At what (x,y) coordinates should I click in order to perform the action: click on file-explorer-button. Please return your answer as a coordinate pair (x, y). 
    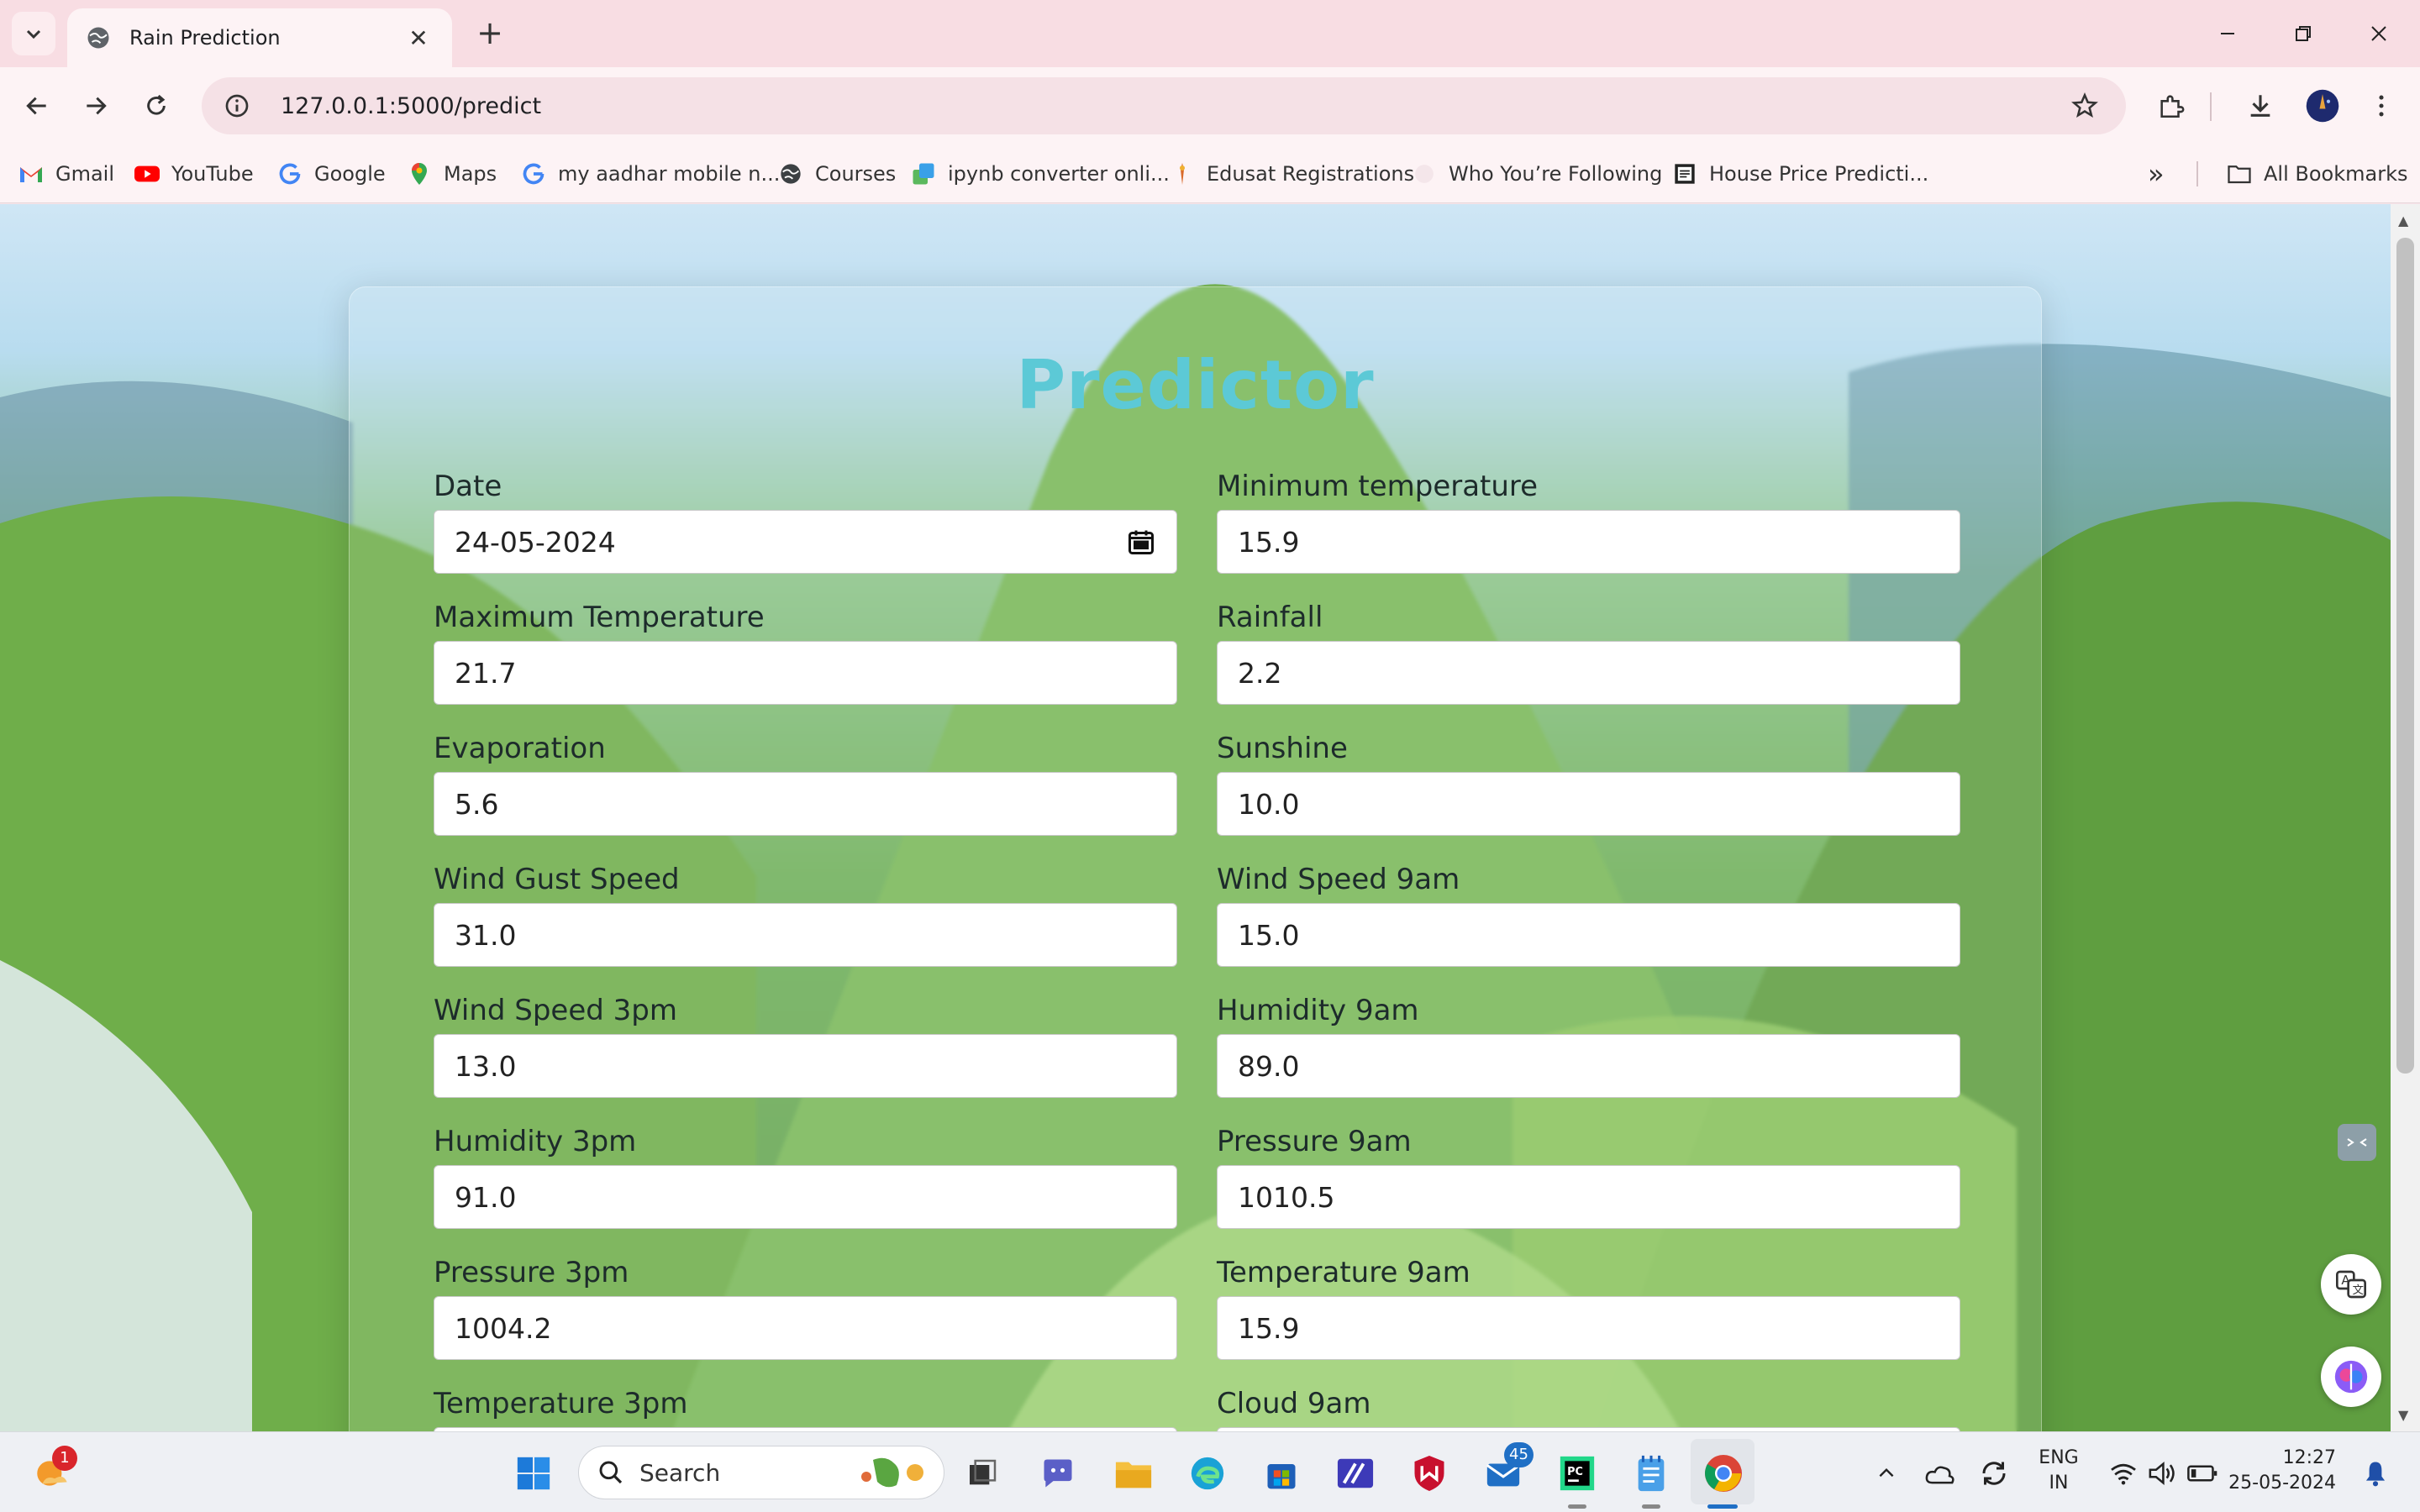
    Looking at the image, I should click on (1134, 1473).